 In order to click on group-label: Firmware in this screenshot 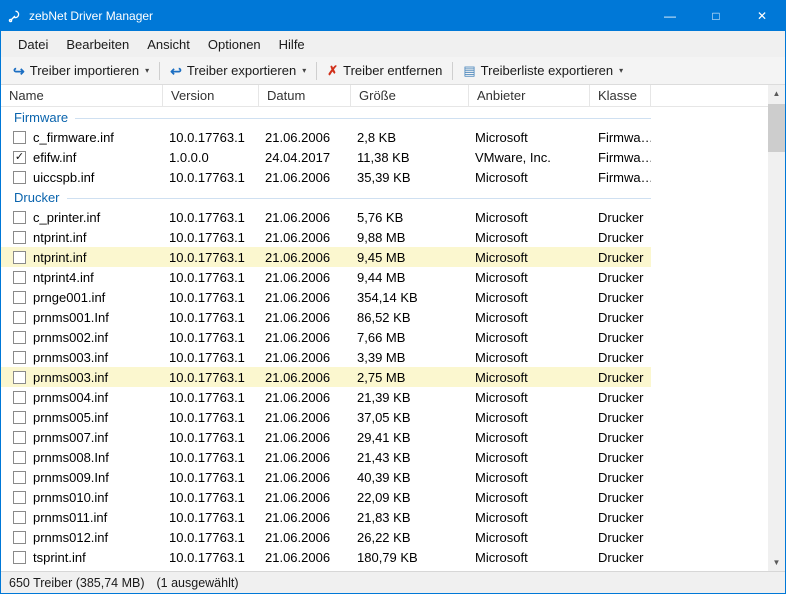, I will do `click(41, 117)`.